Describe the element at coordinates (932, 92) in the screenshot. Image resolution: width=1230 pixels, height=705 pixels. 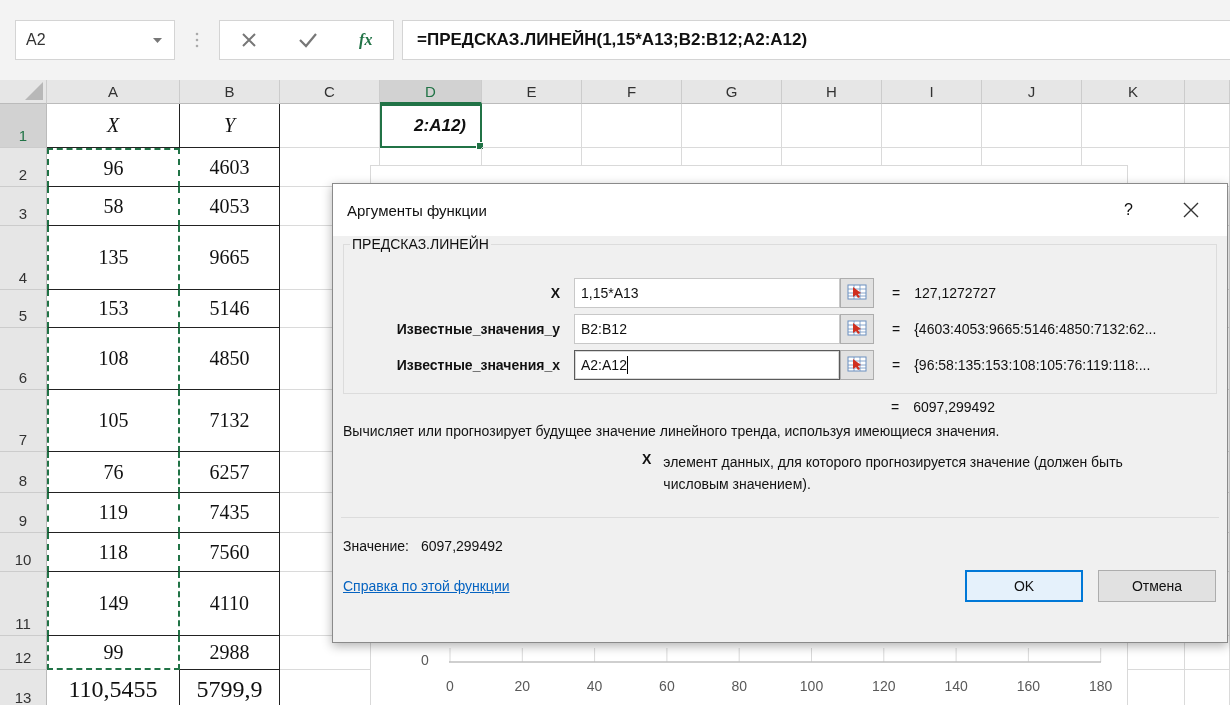
I see `column-header: I` at that location.